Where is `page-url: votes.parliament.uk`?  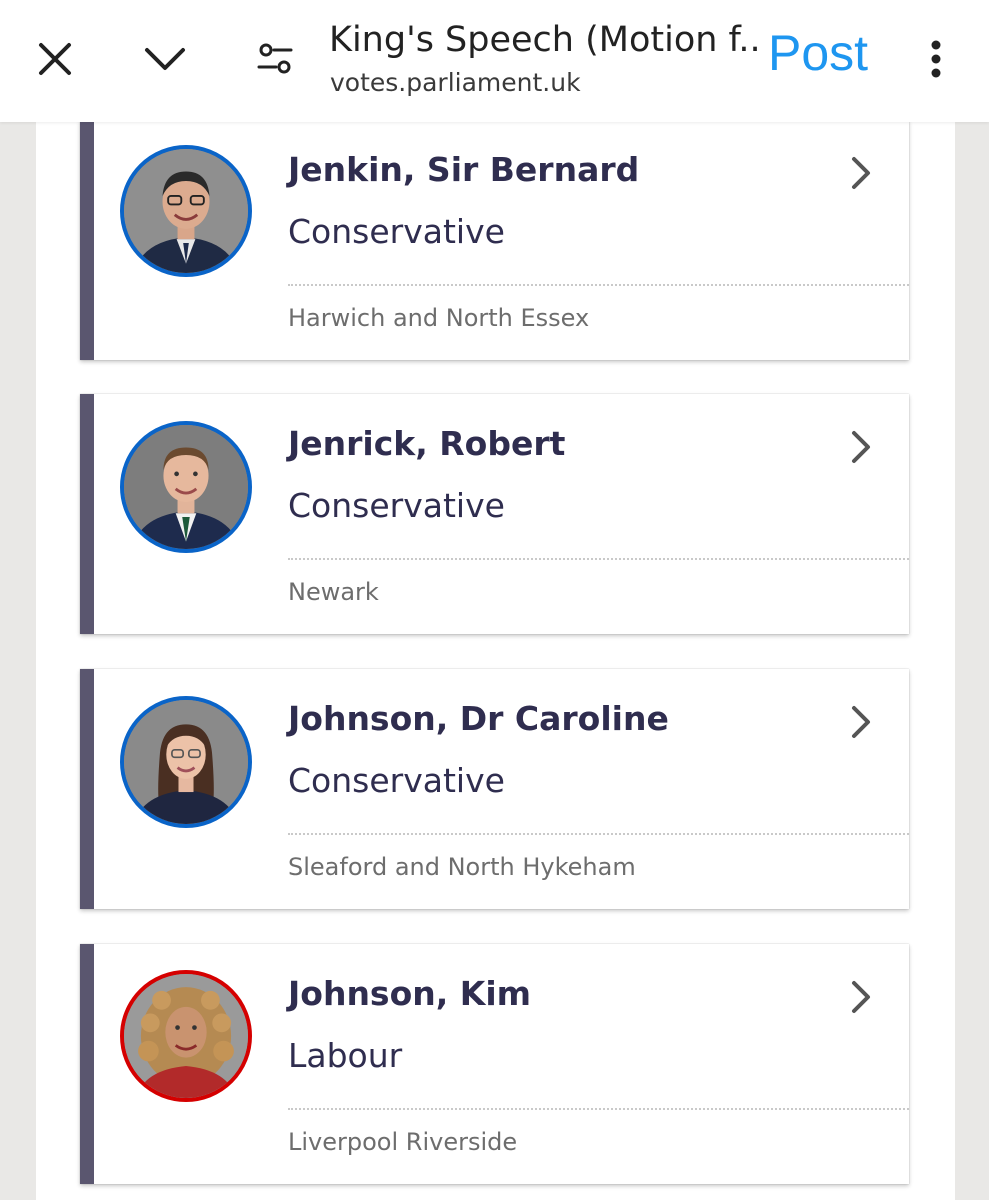 page-url: votes.parliament.uk is located at coordinates (455, 82).